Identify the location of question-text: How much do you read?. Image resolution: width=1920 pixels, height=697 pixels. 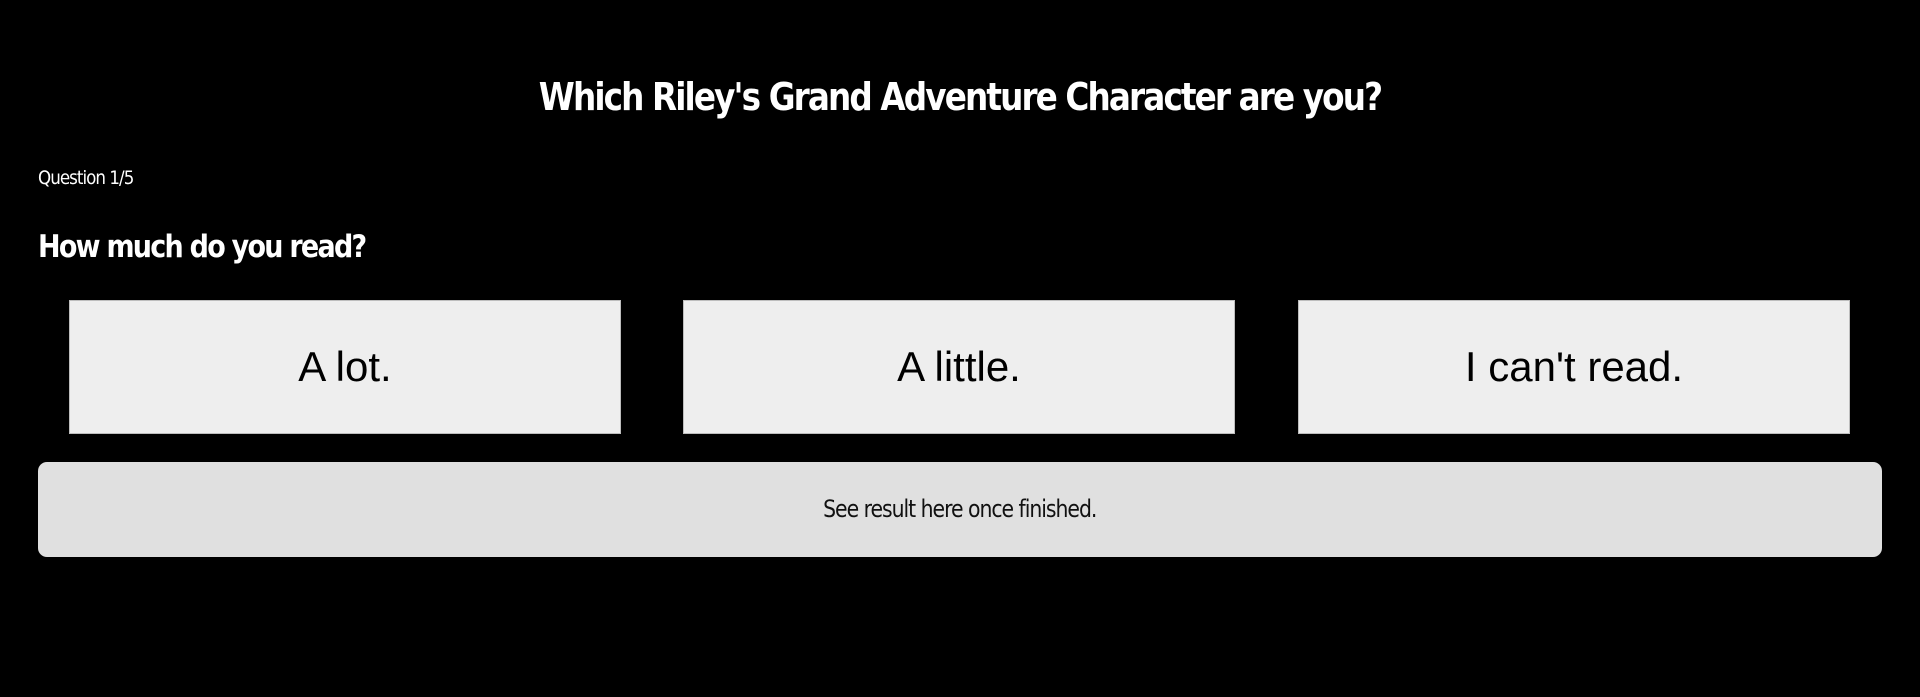
(202, 247).